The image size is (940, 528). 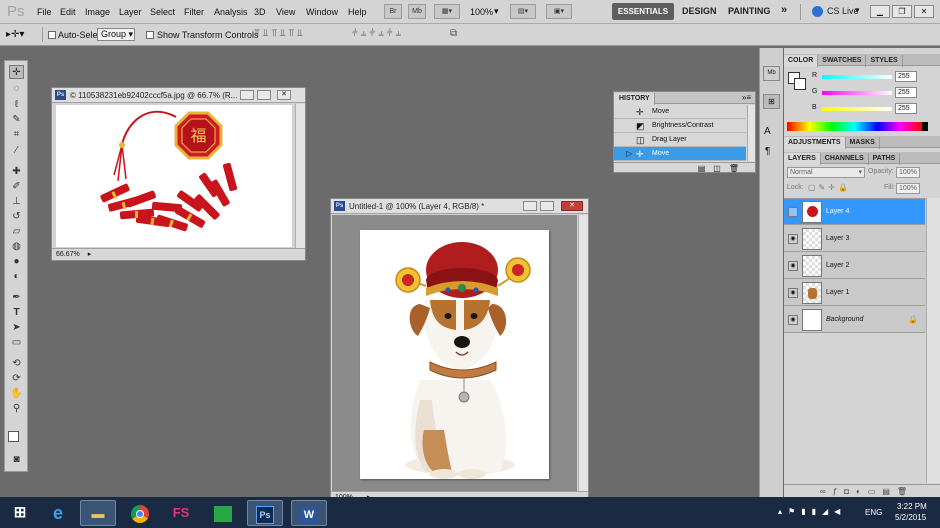 I want to click on tab-styles: STYLES, so click(x=884, y=61).